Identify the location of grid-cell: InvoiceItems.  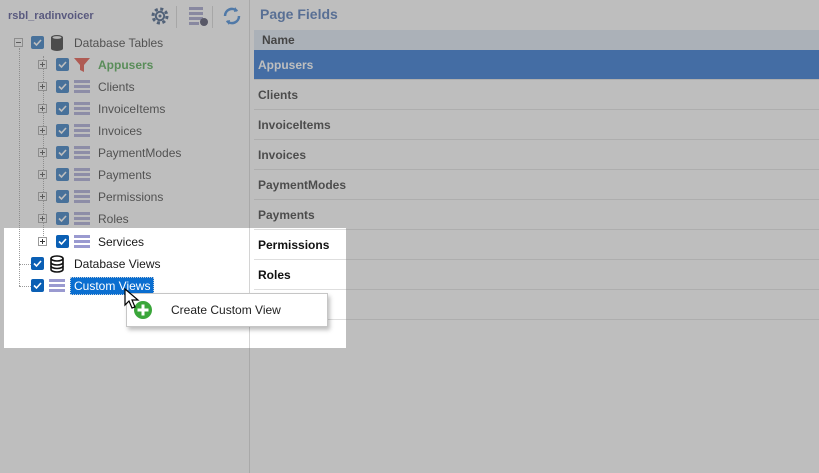
(294, 125).